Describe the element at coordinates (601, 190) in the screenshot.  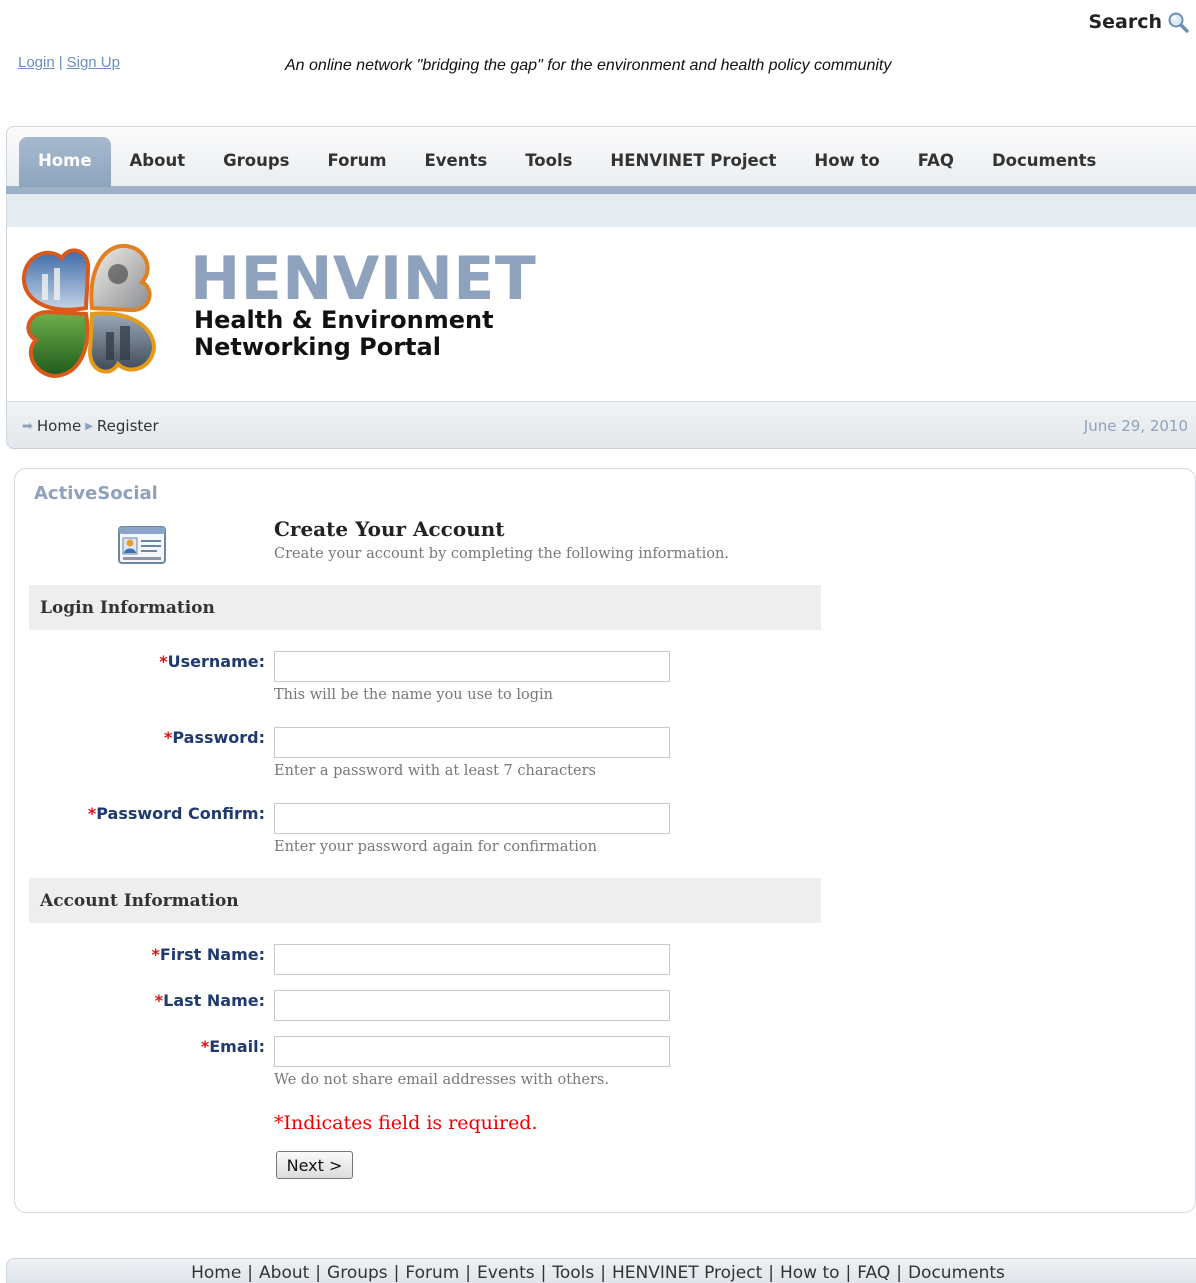
I see `nav-underline` at that location.